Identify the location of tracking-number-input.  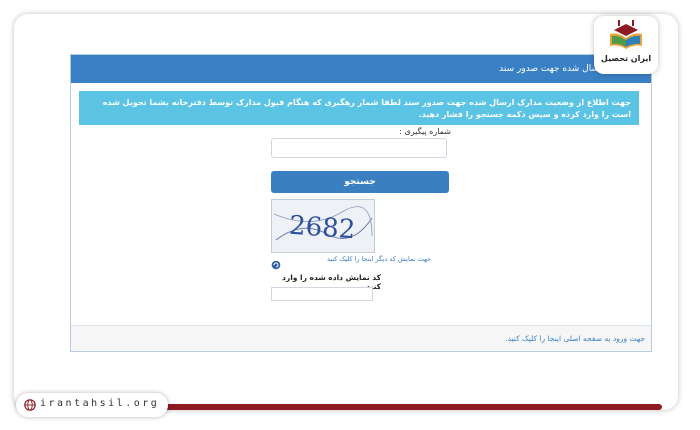
(359, 148).